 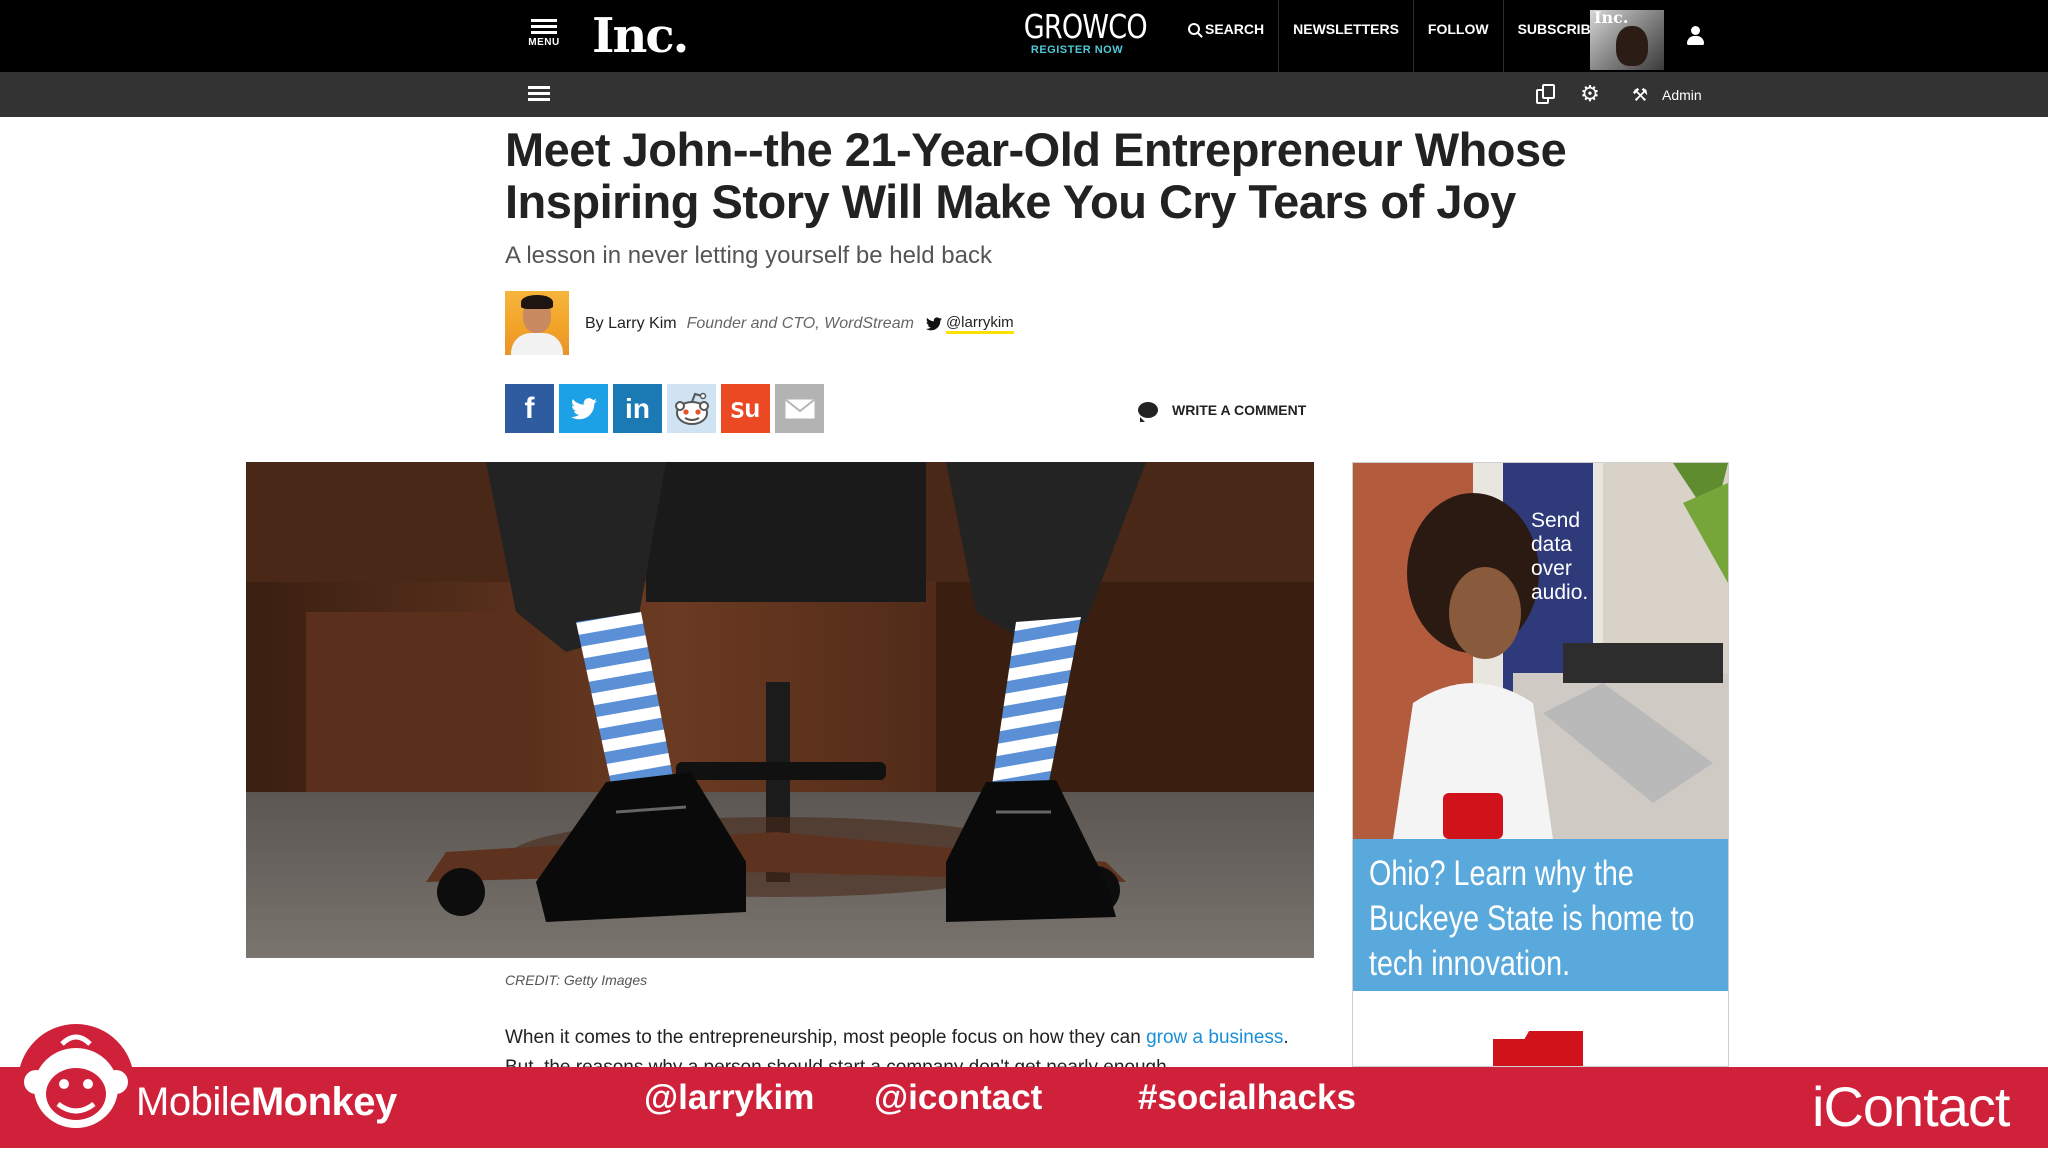 I want to click on inc-logo: Inc., so click(x=640, y=36).